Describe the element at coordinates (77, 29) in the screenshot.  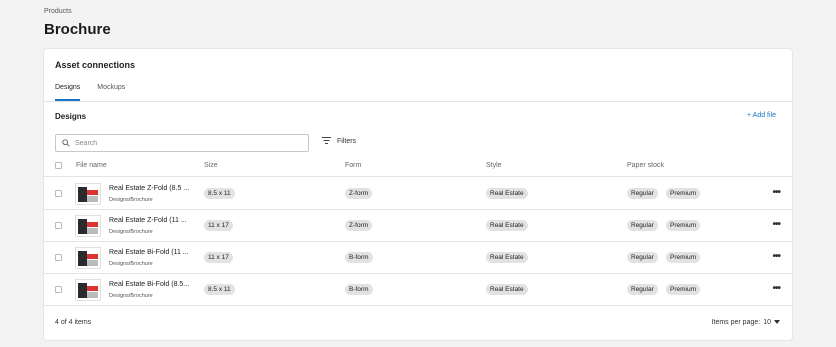
I see `page-title: Brochure` at that location.